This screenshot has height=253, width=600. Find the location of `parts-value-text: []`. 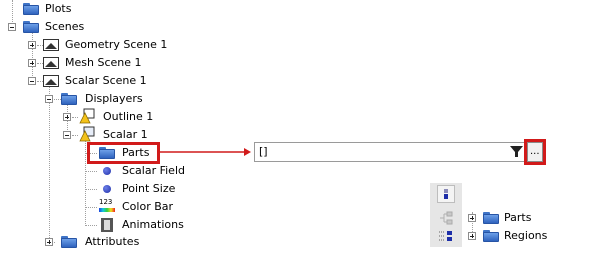

parts-value-text: [] is located at coordinates (263, 151).